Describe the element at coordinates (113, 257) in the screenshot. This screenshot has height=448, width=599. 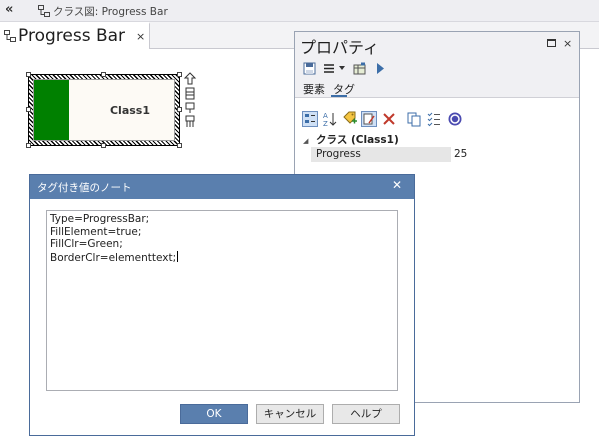
I see `note-line: BorderClr=elementtext;` at that location.